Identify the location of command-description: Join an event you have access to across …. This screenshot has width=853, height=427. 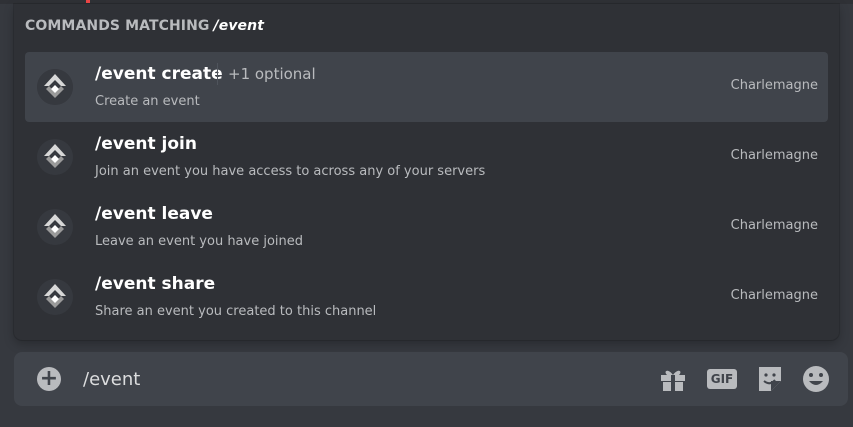
(290, 171).